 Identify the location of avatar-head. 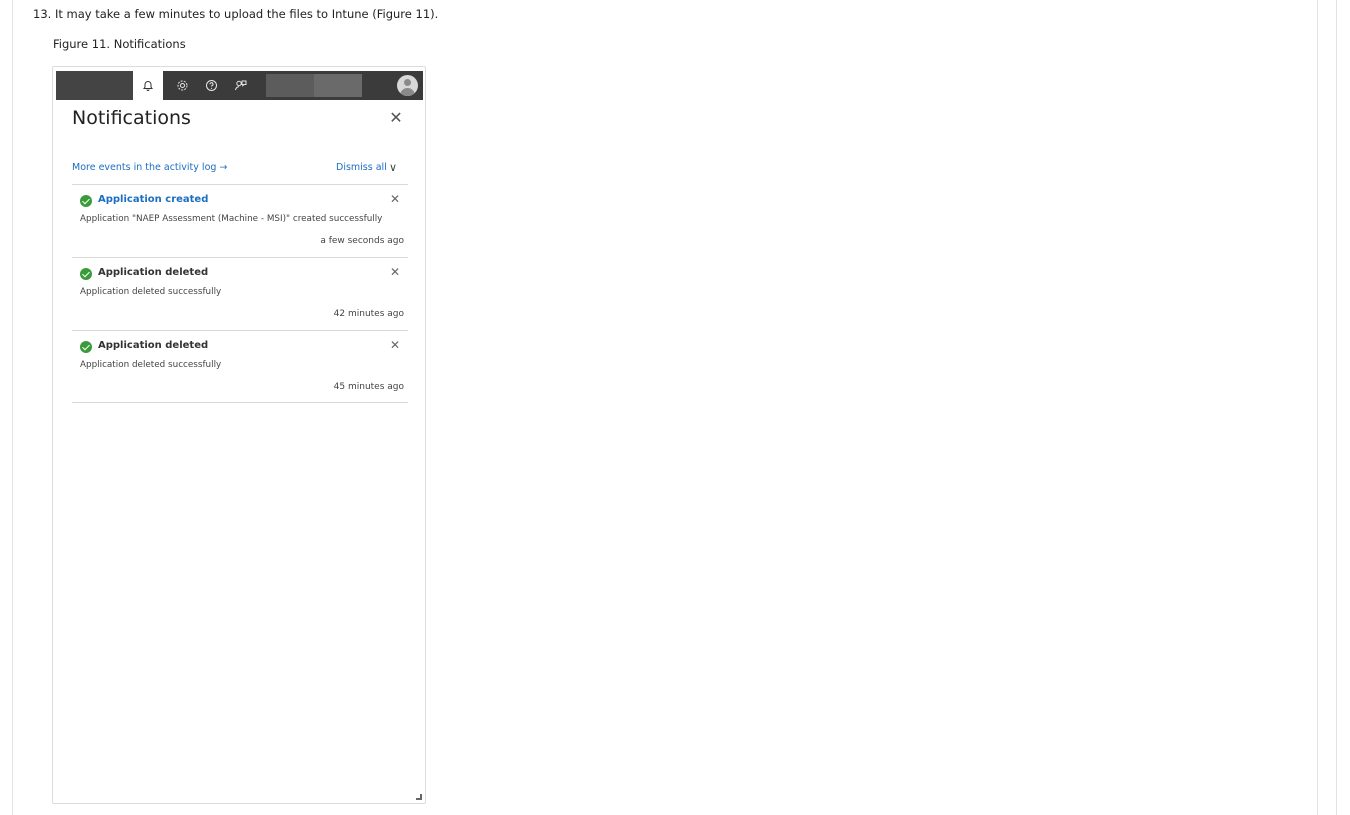
(407, 82).